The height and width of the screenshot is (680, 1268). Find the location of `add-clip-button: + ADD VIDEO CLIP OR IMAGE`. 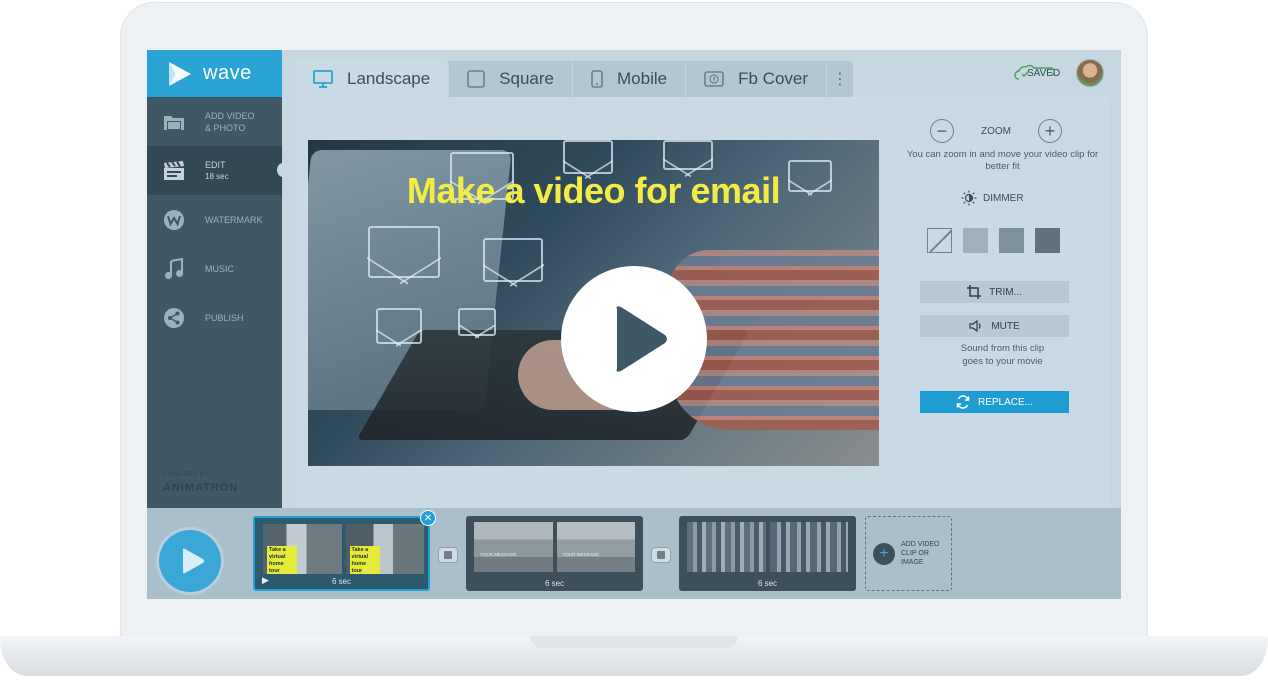

add-clip-button: + ADD VIDEO CLIP OR IMAGE is located at coordinates (908, 553).